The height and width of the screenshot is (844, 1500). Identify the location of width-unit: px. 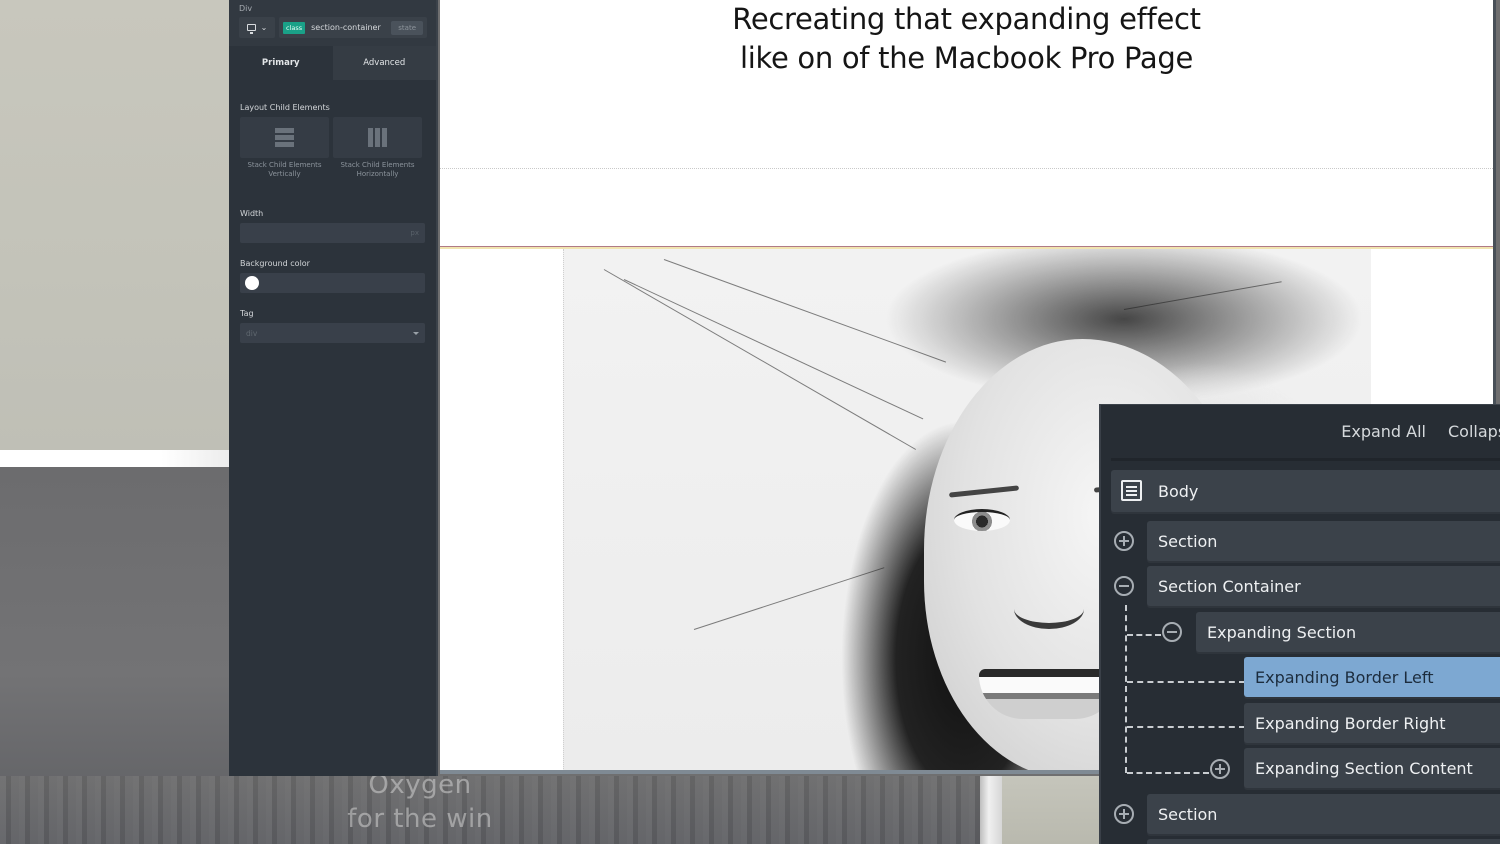
(414, 233).